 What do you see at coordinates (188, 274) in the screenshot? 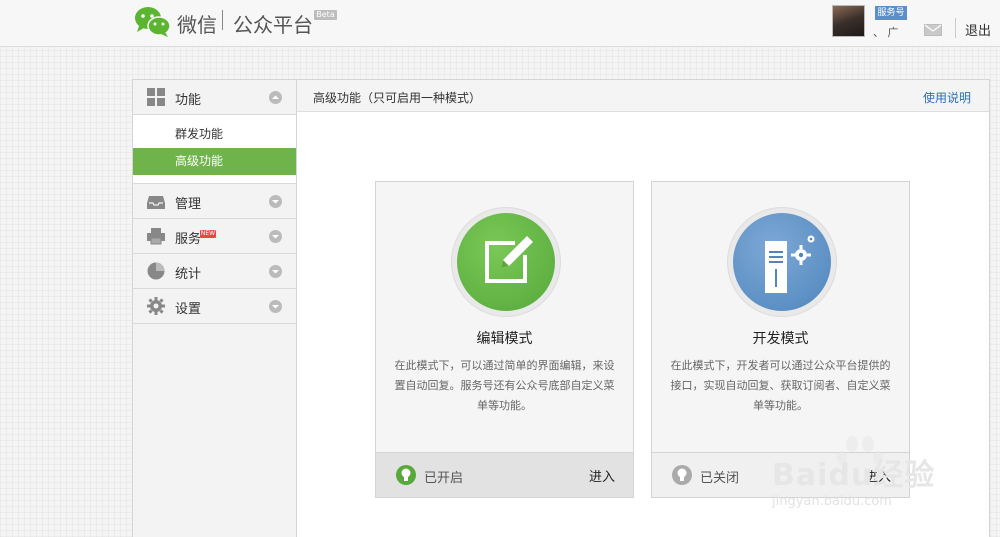
I see `sidebar-group-label: 统计` at bounding box center [188, 274].